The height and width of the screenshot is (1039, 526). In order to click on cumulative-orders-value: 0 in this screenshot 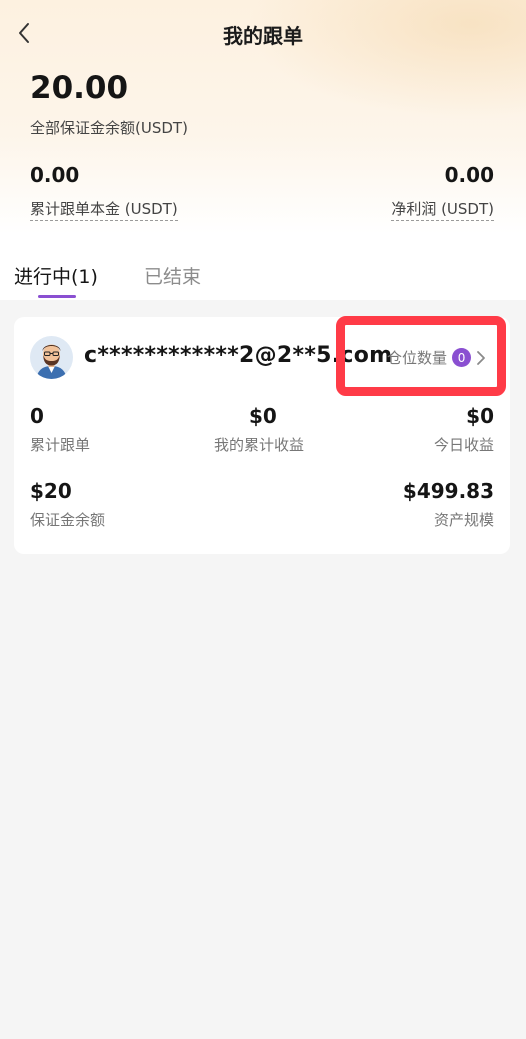, I will do `click(37, 416)`.